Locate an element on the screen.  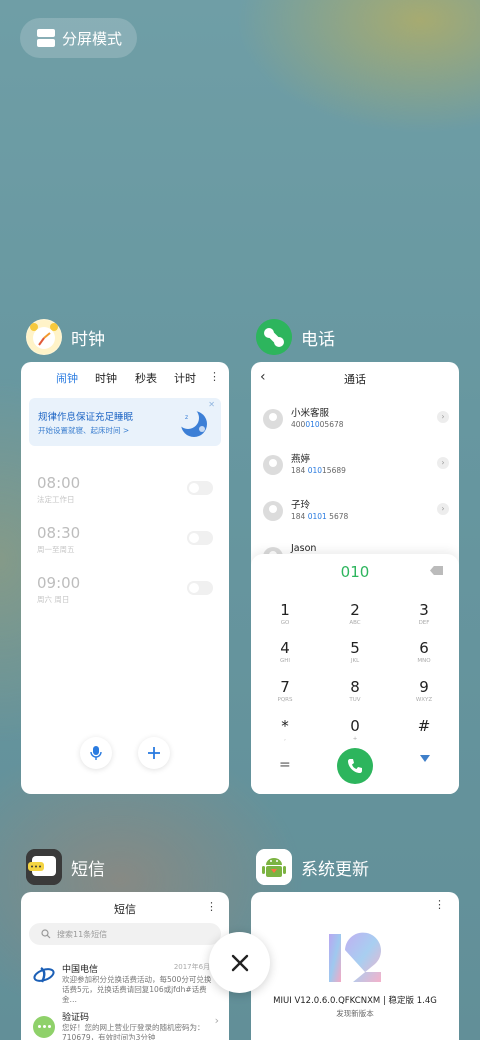
dial-key-6: 6 MNO is located at coordinates (424, 651).